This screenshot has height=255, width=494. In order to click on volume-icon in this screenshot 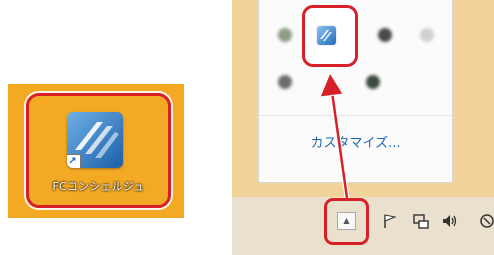, I will do `click(450, 221)`.